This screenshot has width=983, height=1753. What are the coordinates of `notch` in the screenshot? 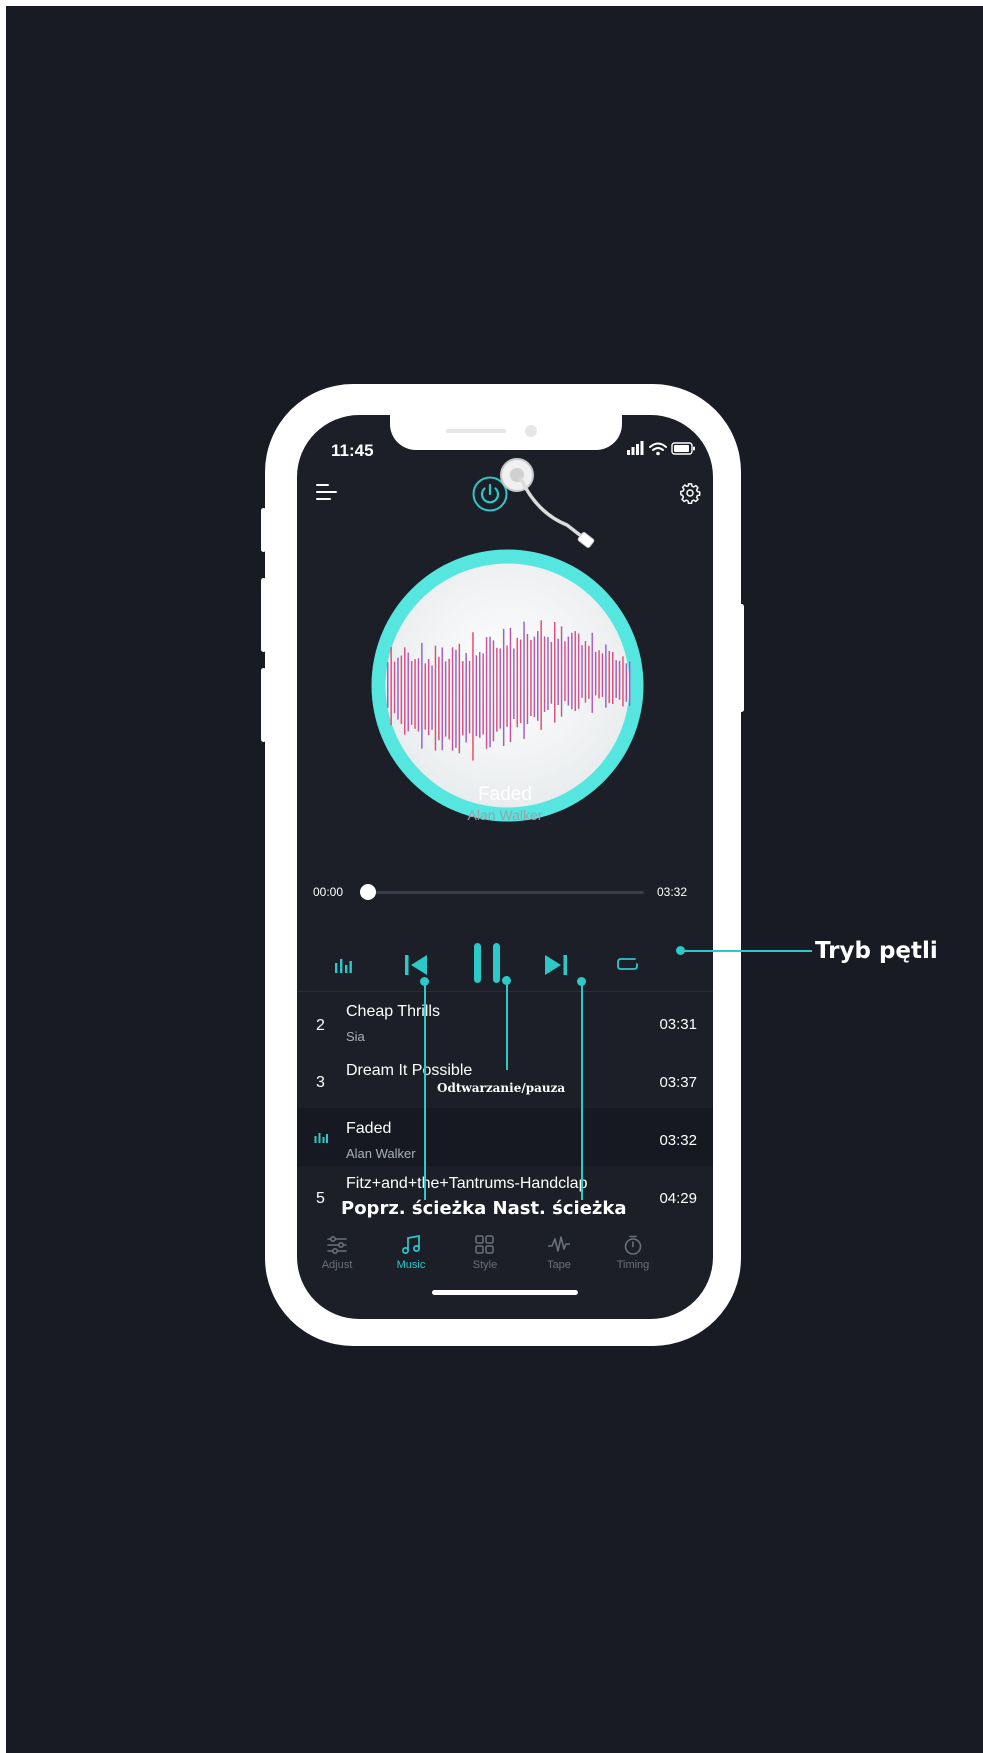 It's located at (506, 432).